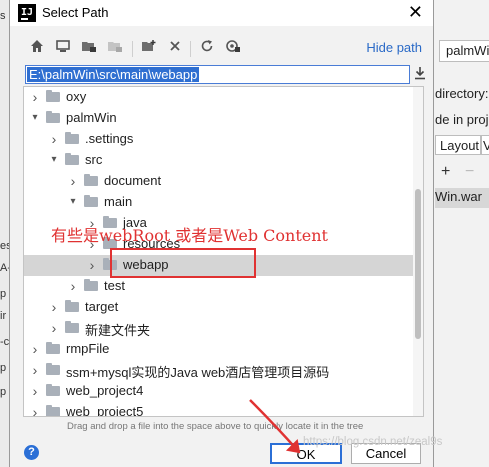  What do you see at coordinates (218, 328) in the screenshot?
I see `tree-row: › 新建文件夹` at bounding box center [218, 328].